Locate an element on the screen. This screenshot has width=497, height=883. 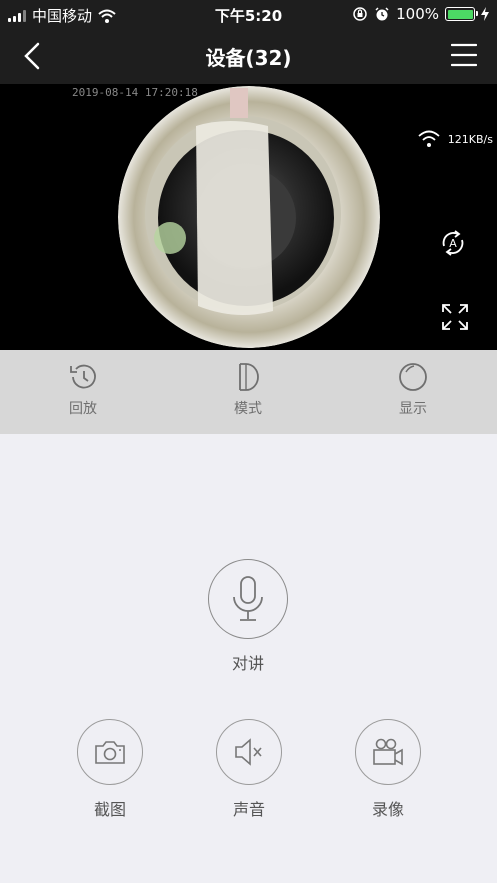
screenshot-button is located at coordinates (110, 752).